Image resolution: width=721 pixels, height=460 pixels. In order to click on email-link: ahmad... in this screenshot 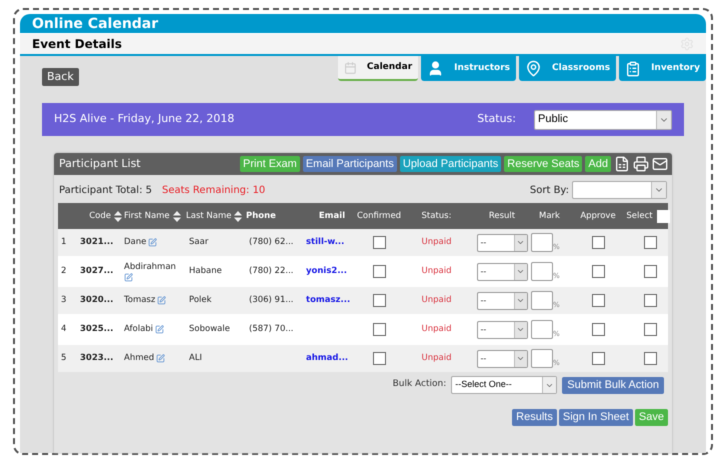, I will do `click(327, 358)`.